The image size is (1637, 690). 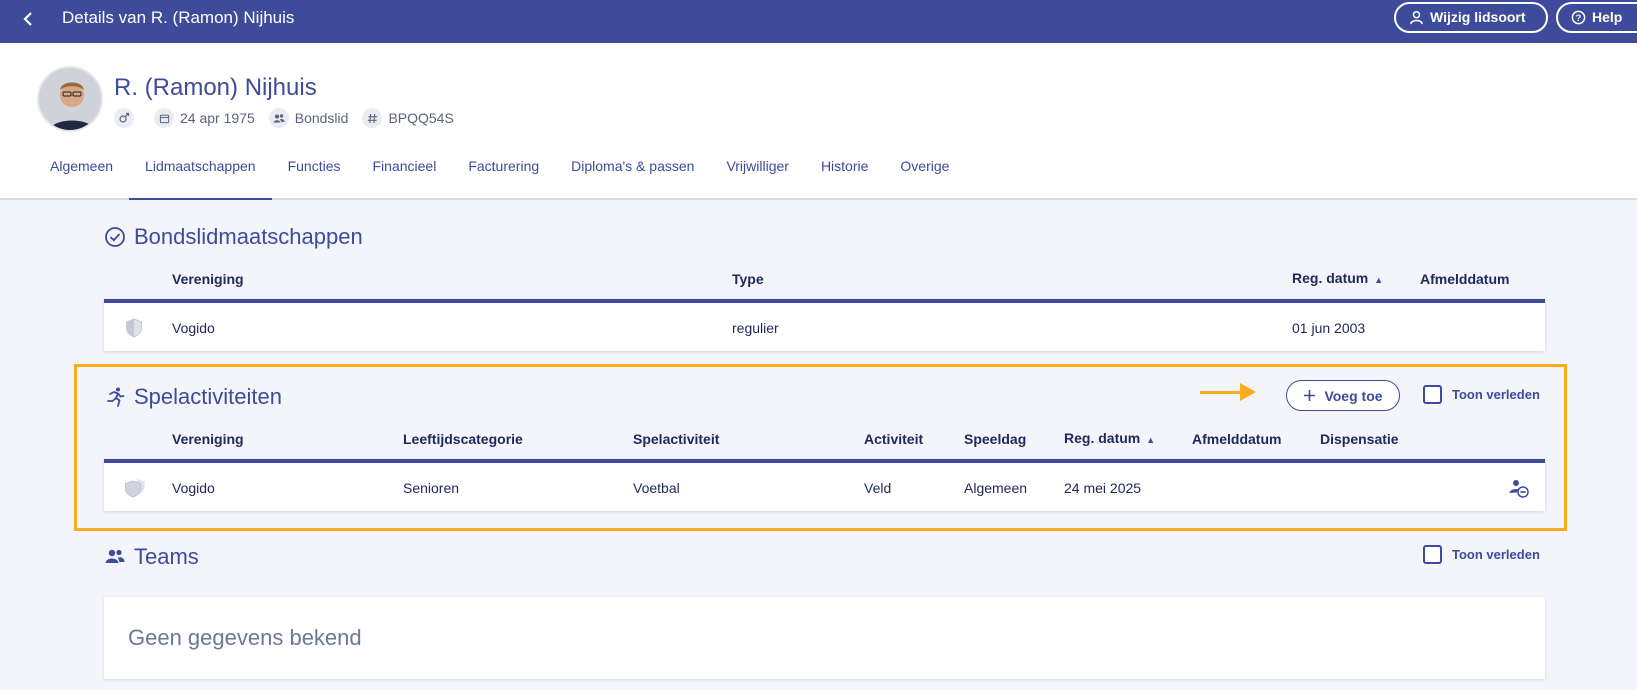 I want to click on spel-toon-verleden-label: Toon verleden, so click(x=1496, y=394).